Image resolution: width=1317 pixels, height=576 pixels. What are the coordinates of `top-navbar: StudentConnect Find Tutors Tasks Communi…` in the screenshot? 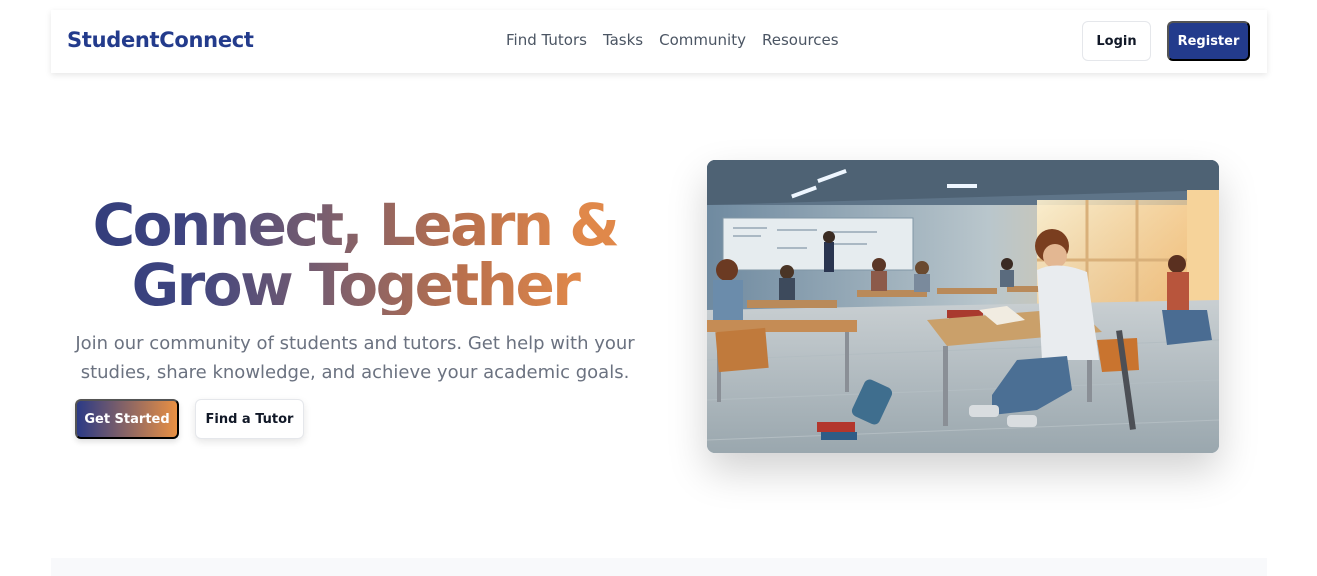 It's located at (659, 41).